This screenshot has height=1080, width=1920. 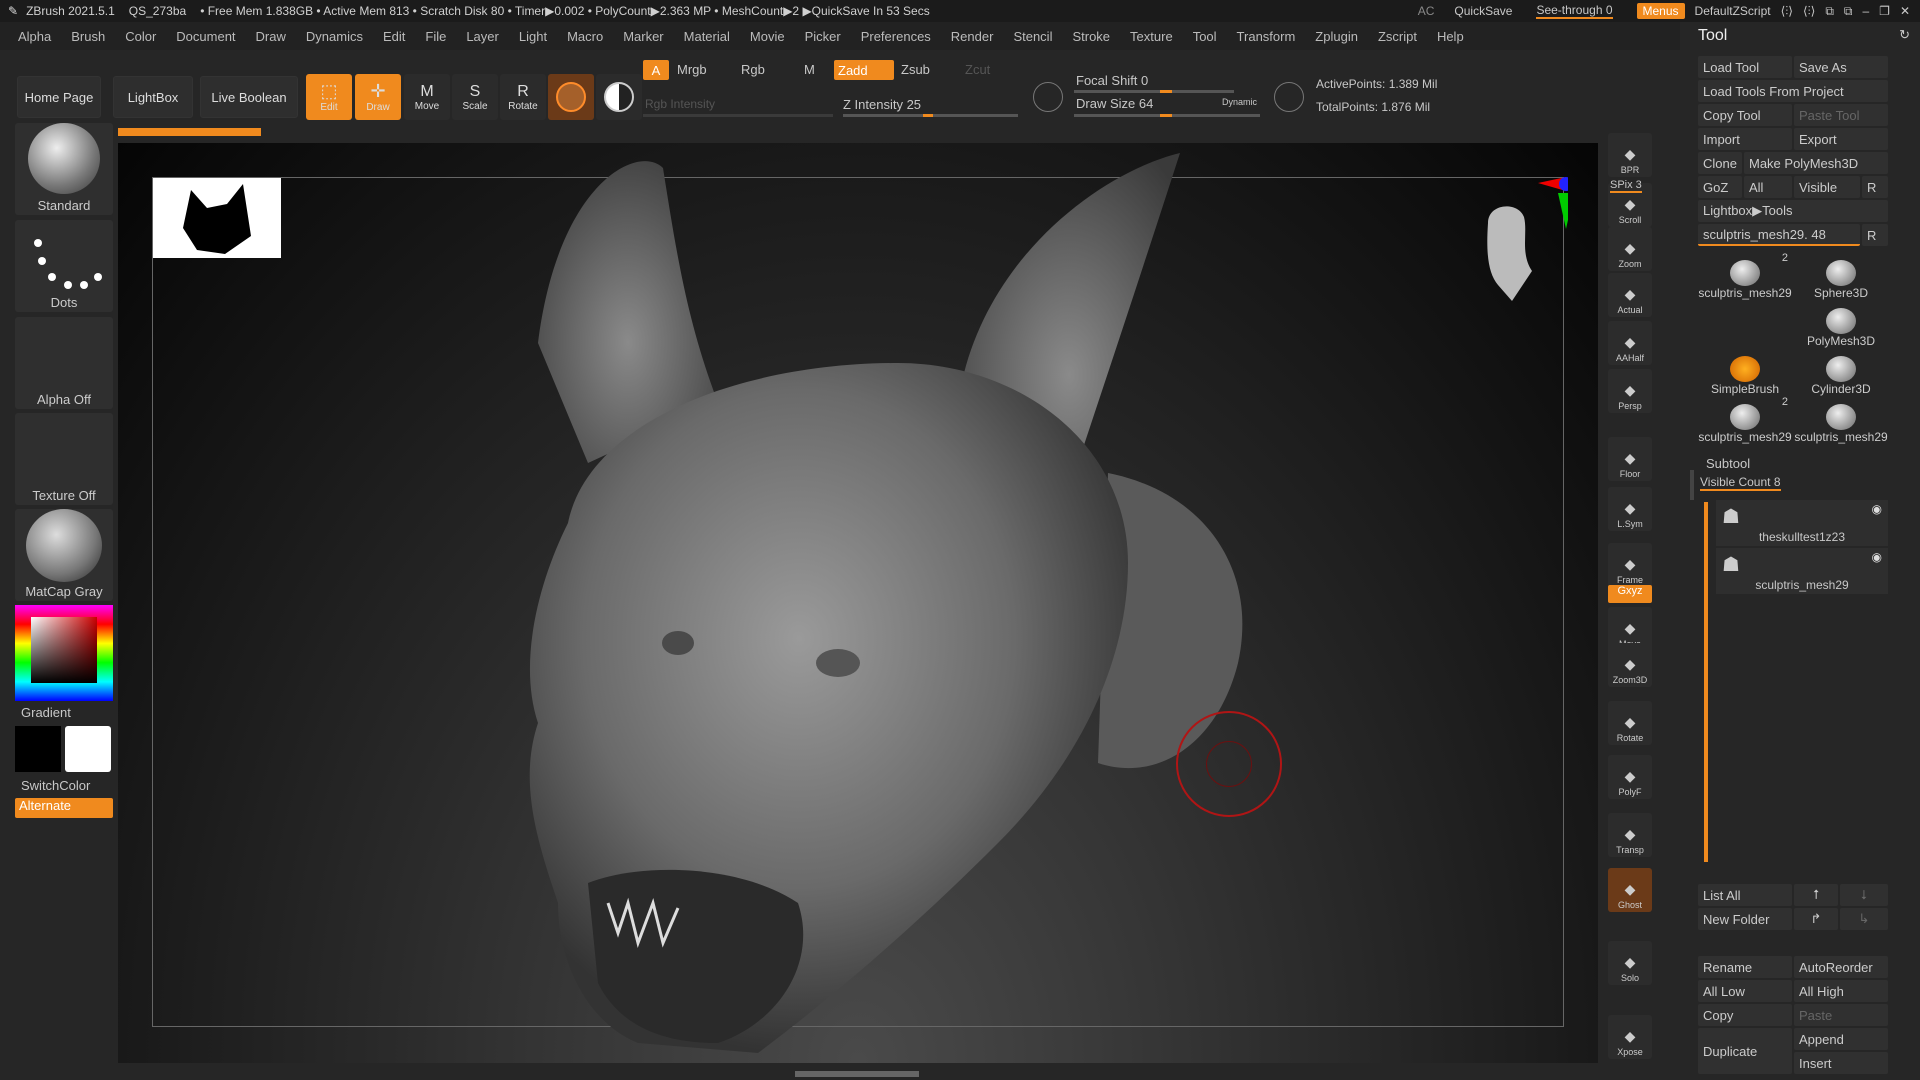 I want to click on menu-edit: Edit, so click(x=394, y=36).